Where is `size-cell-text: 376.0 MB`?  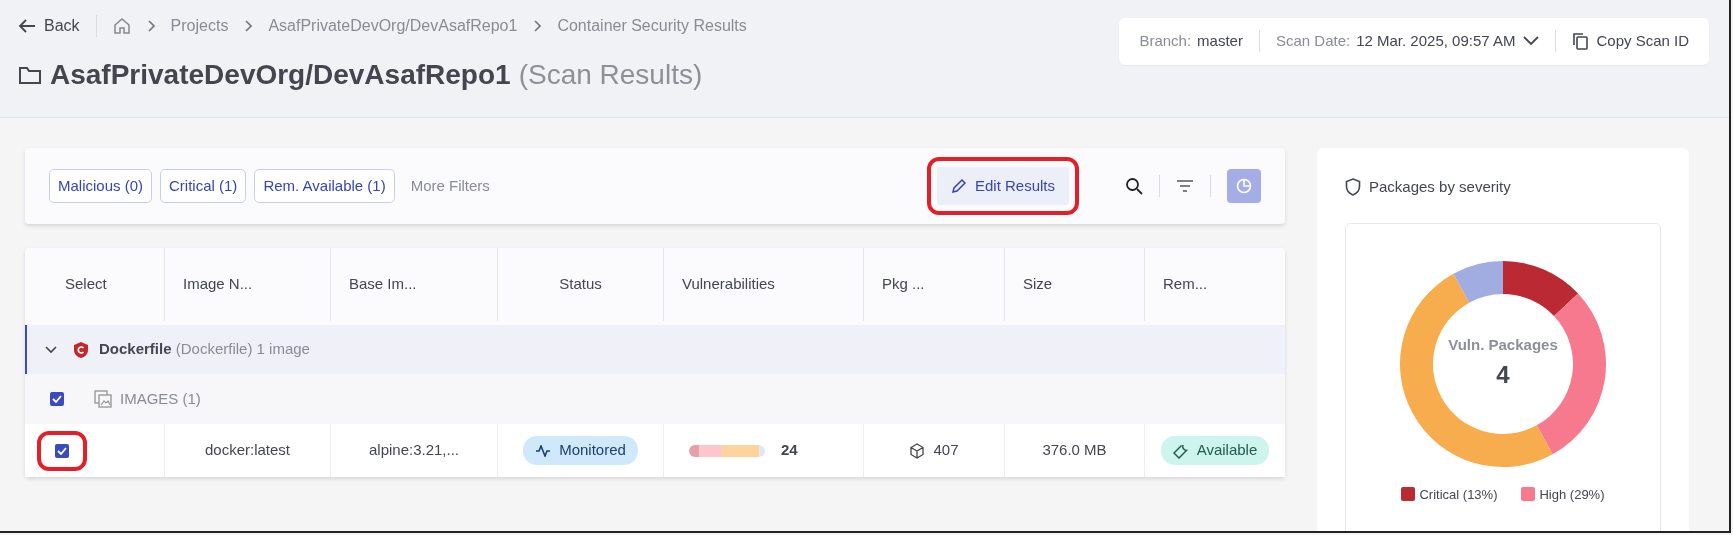 size-cell-text: 376.0 MB is located at coordinates (1074, 450).